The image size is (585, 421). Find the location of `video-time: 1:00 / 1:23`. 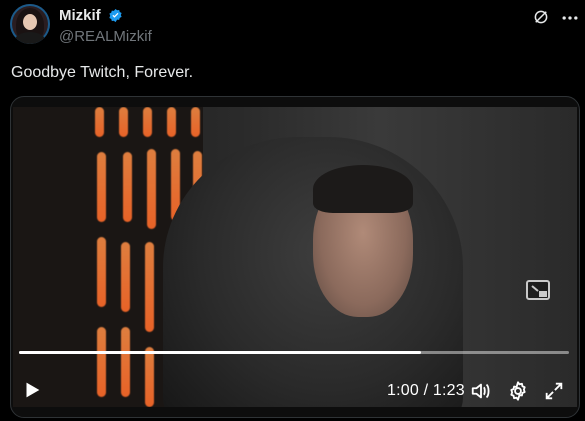

video-time: 1:00 / 1:23 is located at coordinates (426, 390).